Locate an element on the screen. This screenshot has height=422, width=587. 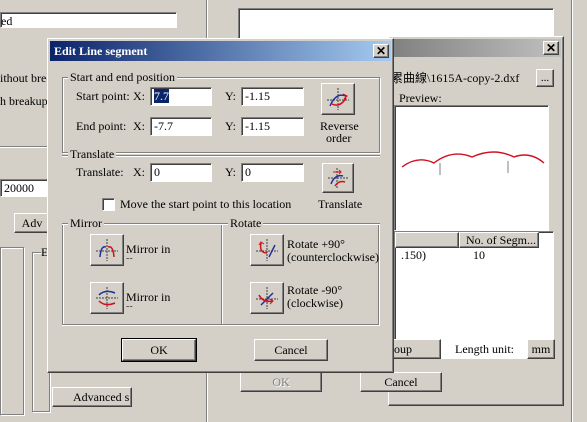
translate-group-label: Translate is located at coordinates (92, 154).